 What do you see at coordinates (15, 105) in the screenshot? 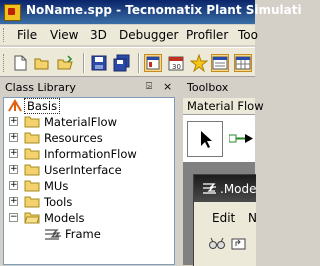
I see `library-root-icon` at bounding box center [15, 105].